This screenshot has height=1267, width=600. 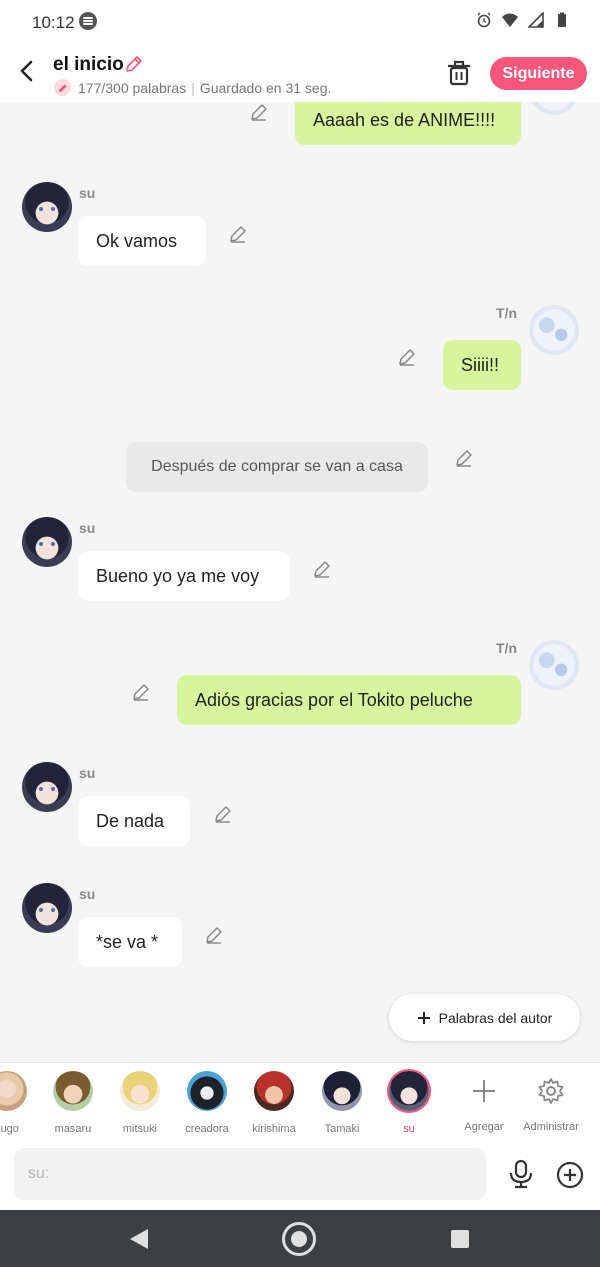 I want to click on spotify-icon, so click(x=88, y=21).